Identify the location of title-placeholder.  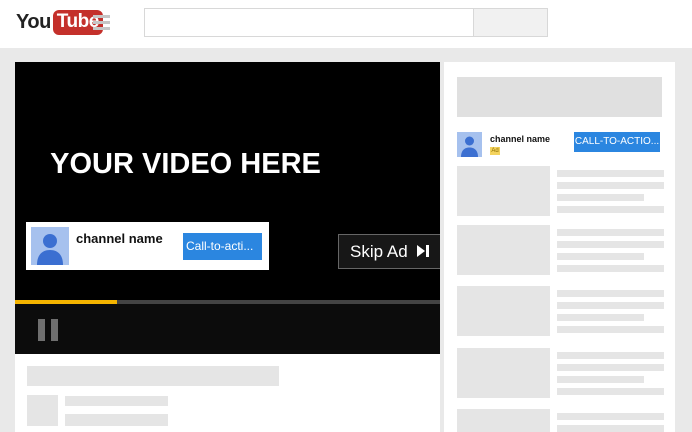
(153, 376).